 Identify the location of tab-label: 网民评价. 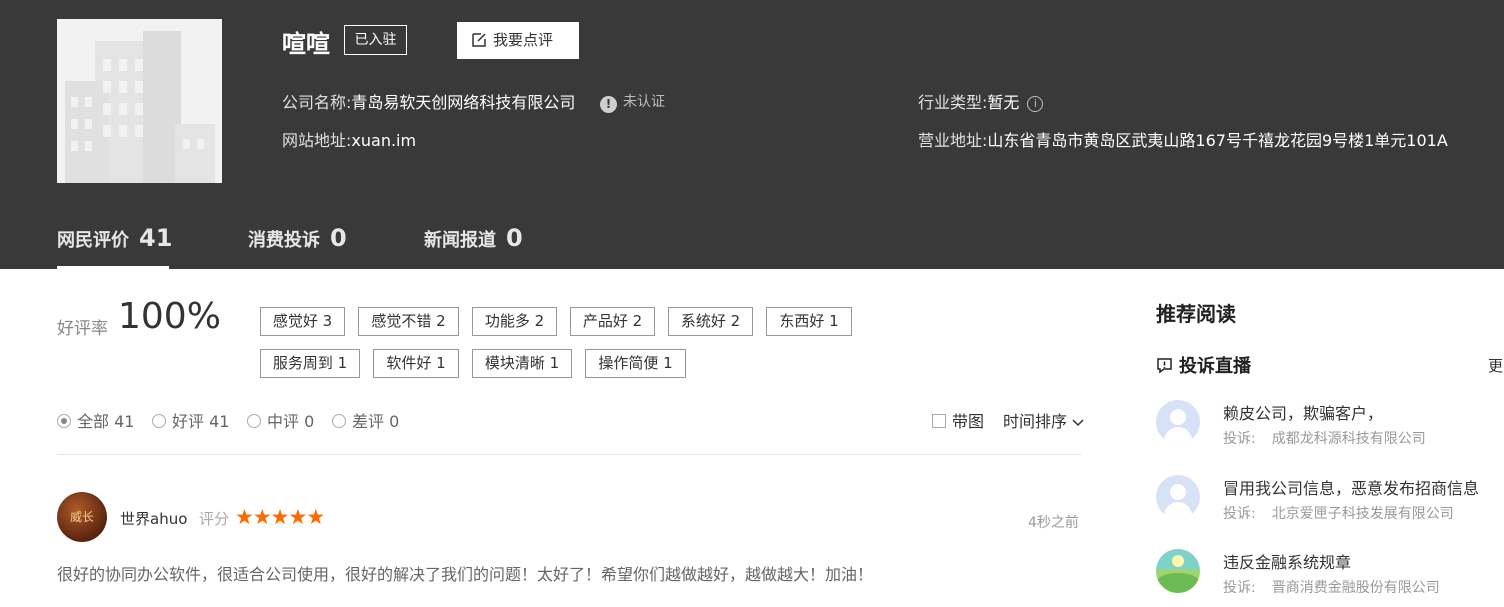
(93, 240).